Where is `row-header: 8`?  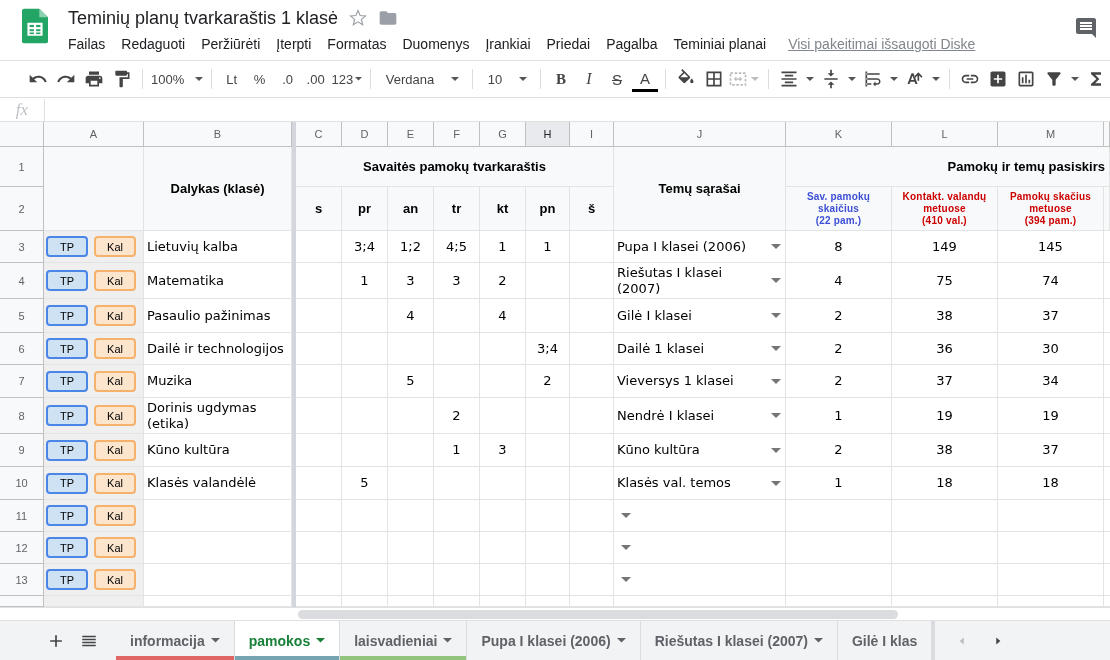
row-header: 8 is located at coordinates (22, 416).